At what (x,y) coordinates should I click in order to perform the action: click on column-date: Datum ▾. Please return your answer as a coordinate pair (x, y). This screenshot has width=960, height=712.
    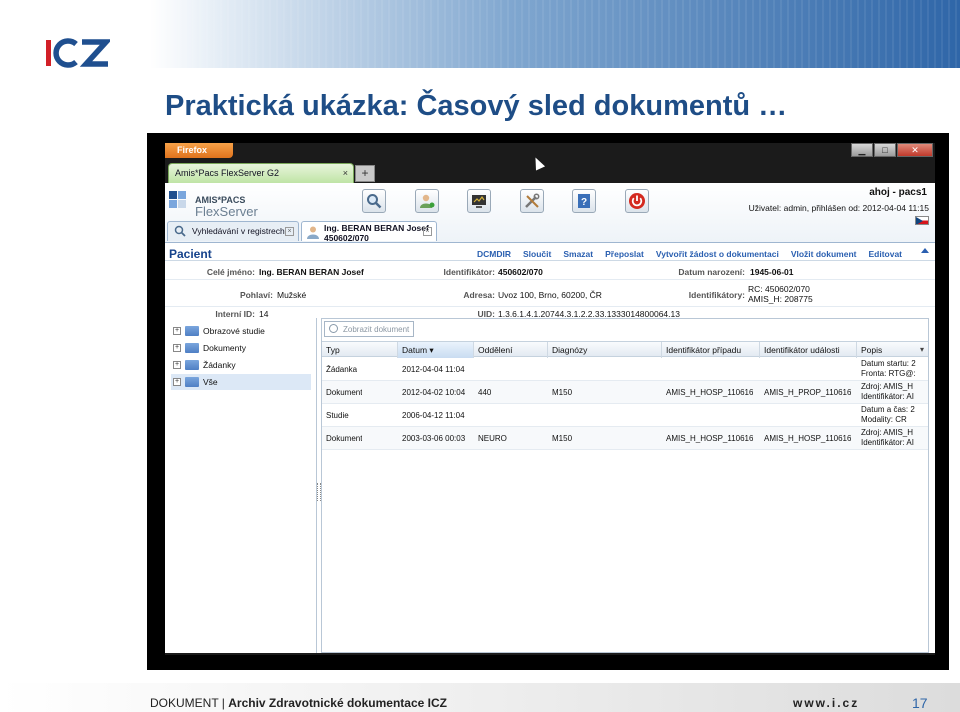
    Looking at the image, I should click on (436, 350).